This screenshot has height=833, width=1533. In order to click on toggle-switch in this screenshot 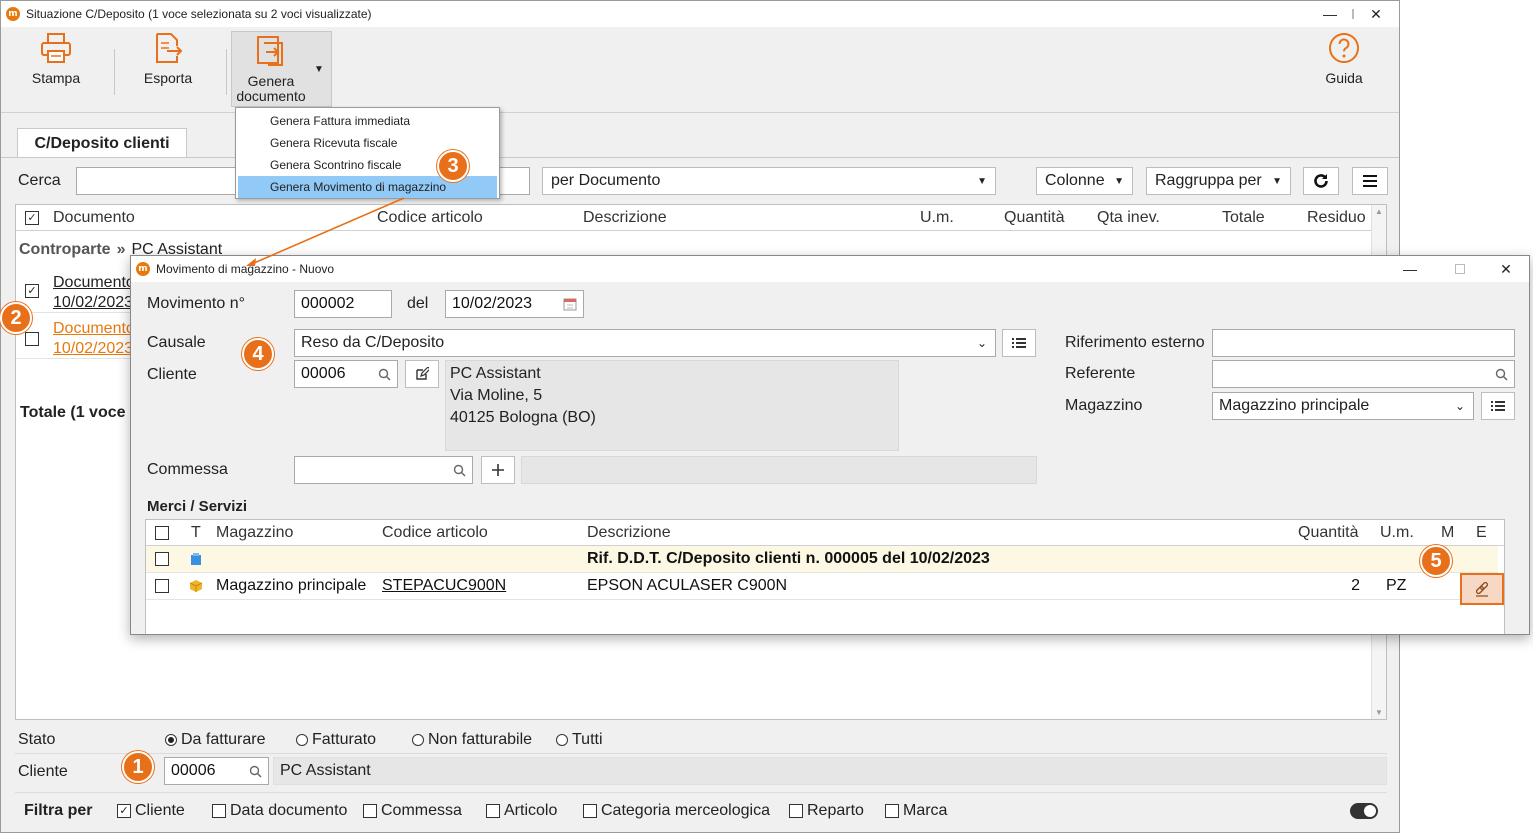, I will do `click(1364, 811)`.